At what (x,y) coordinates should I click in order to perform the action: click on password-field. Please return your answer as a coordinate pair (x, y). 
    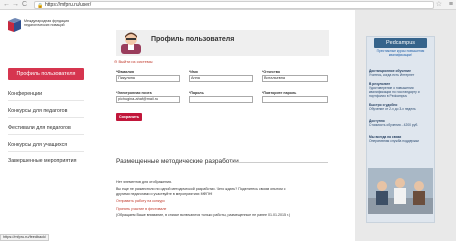
    Looking at the image, I should click on (221, 99).